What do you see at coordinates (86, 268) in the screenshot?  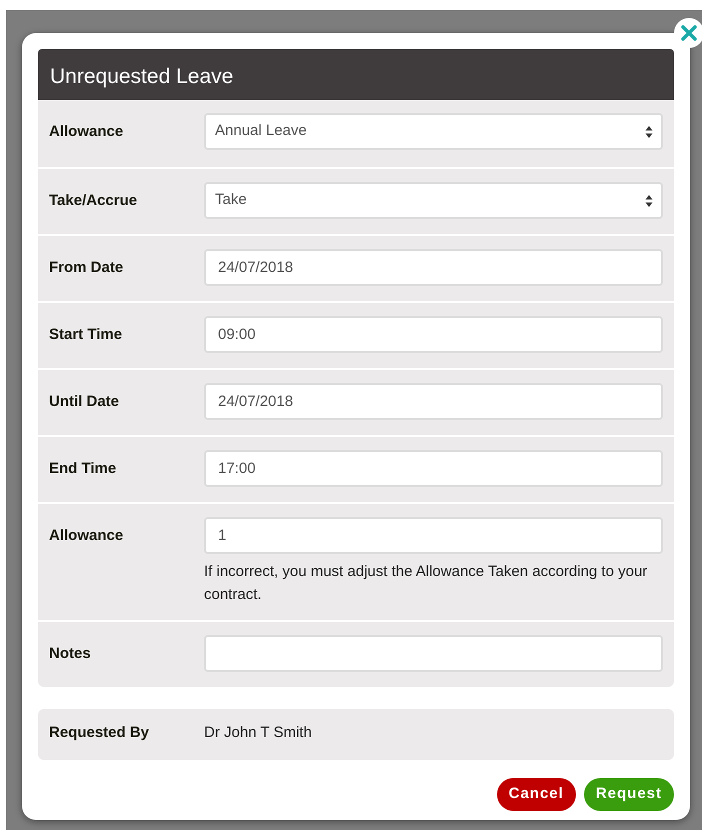 I see `field-label: From Date` at bounding box center [86, 268].